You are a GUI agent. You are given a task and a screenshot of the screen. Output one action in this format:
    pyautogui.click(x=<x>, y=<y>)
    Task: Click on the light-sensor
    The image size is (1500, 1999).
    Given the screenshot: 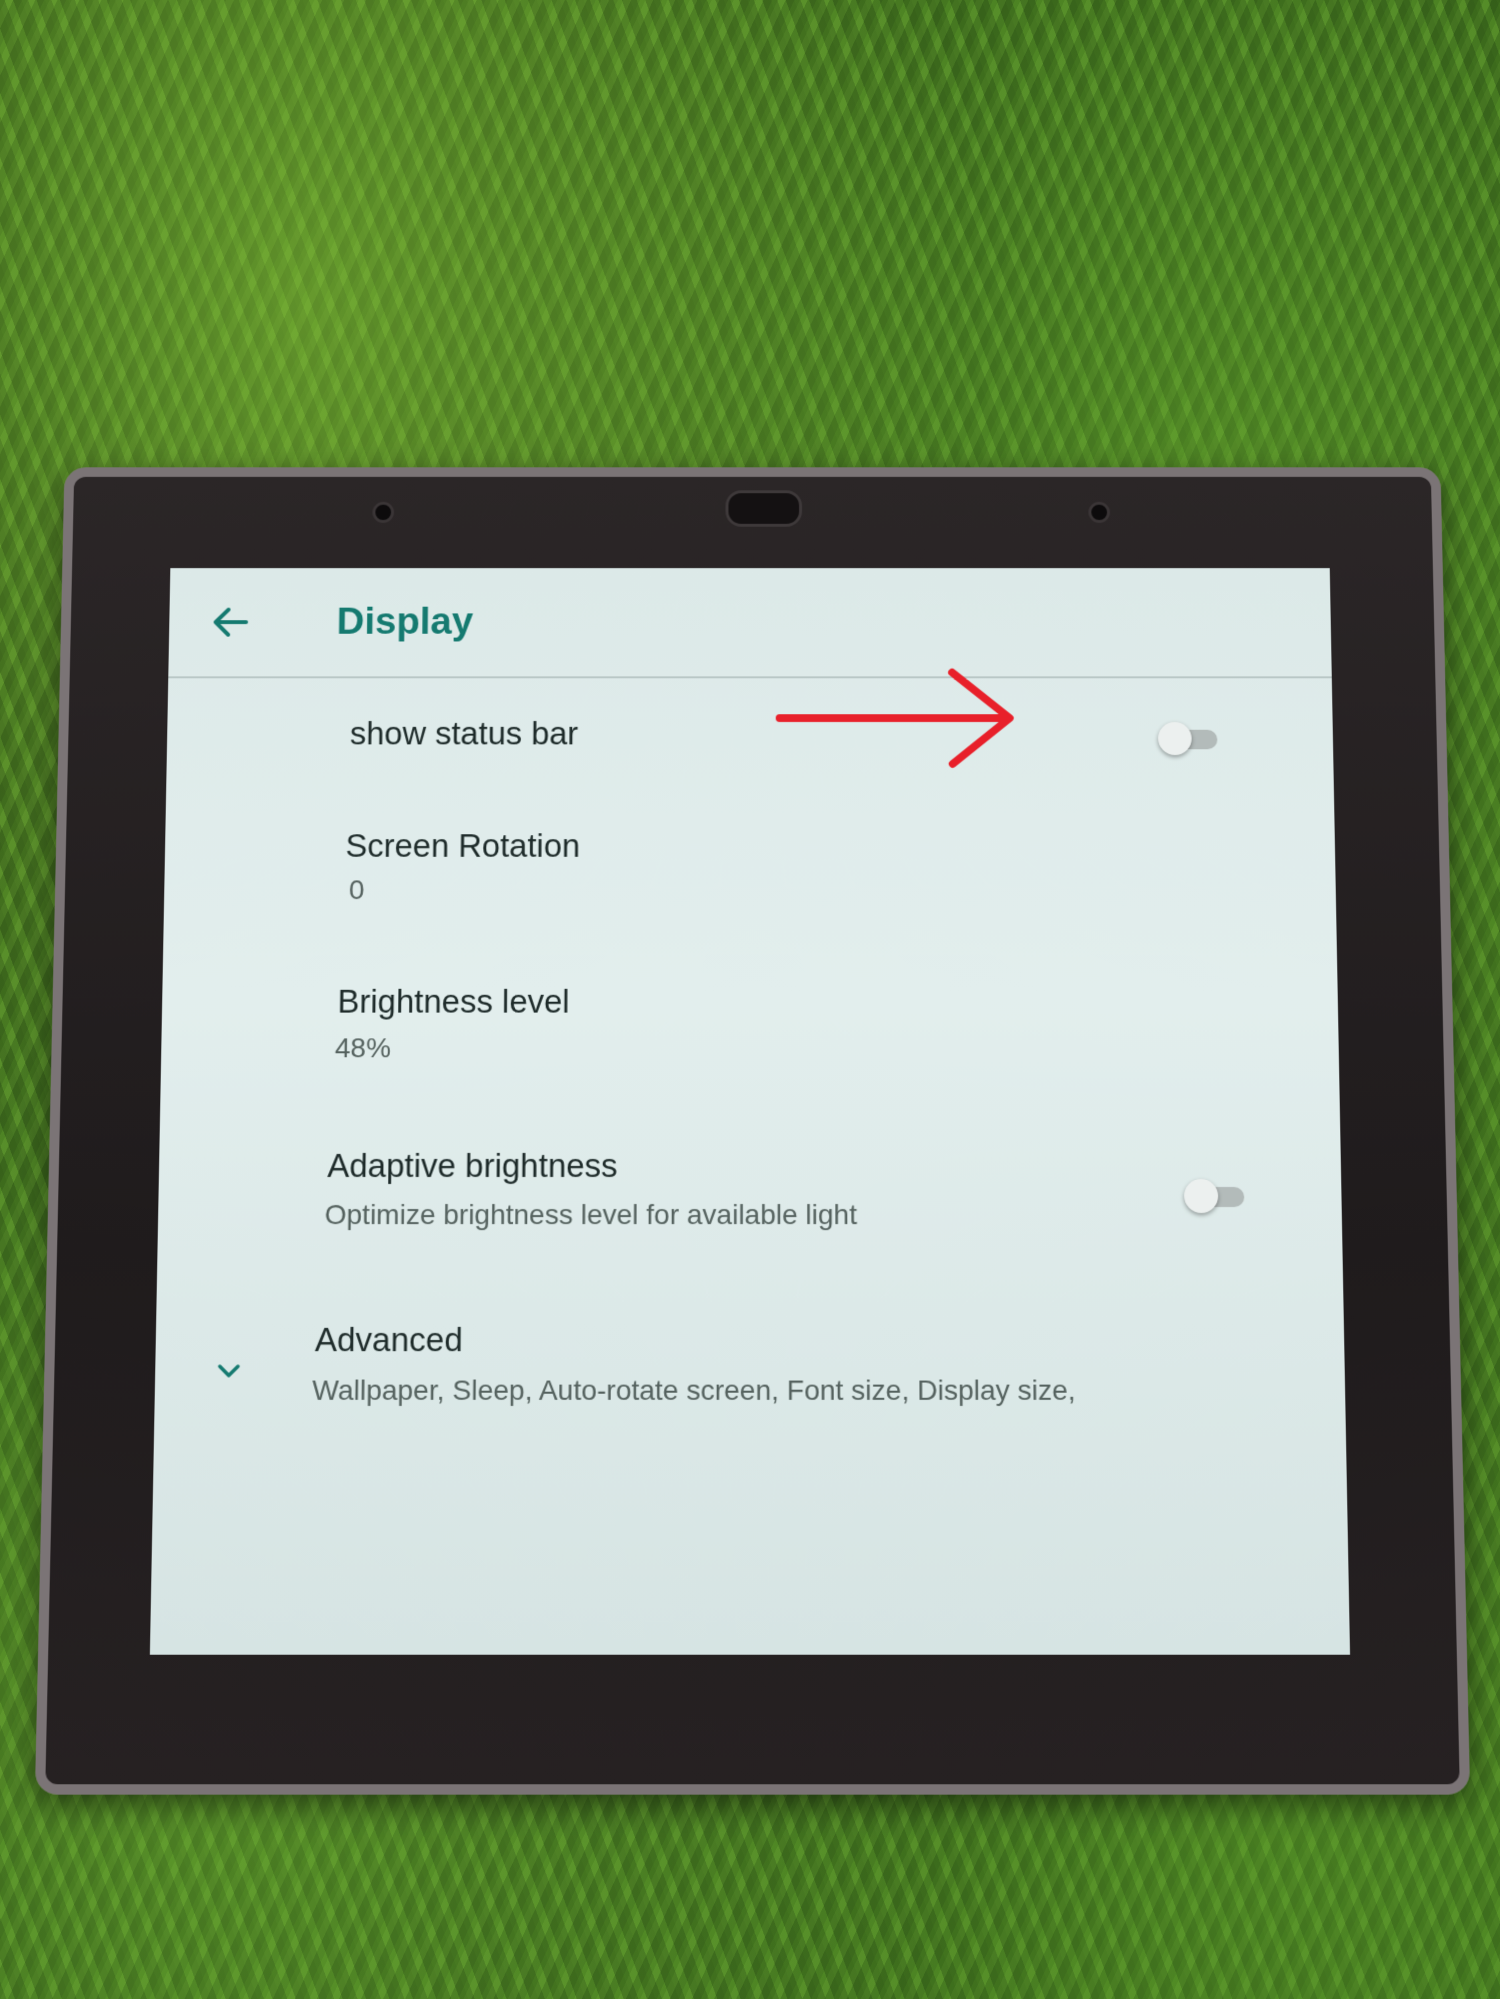 What is the action you would take?
    pyautogui.click(x=764, y=508)
    